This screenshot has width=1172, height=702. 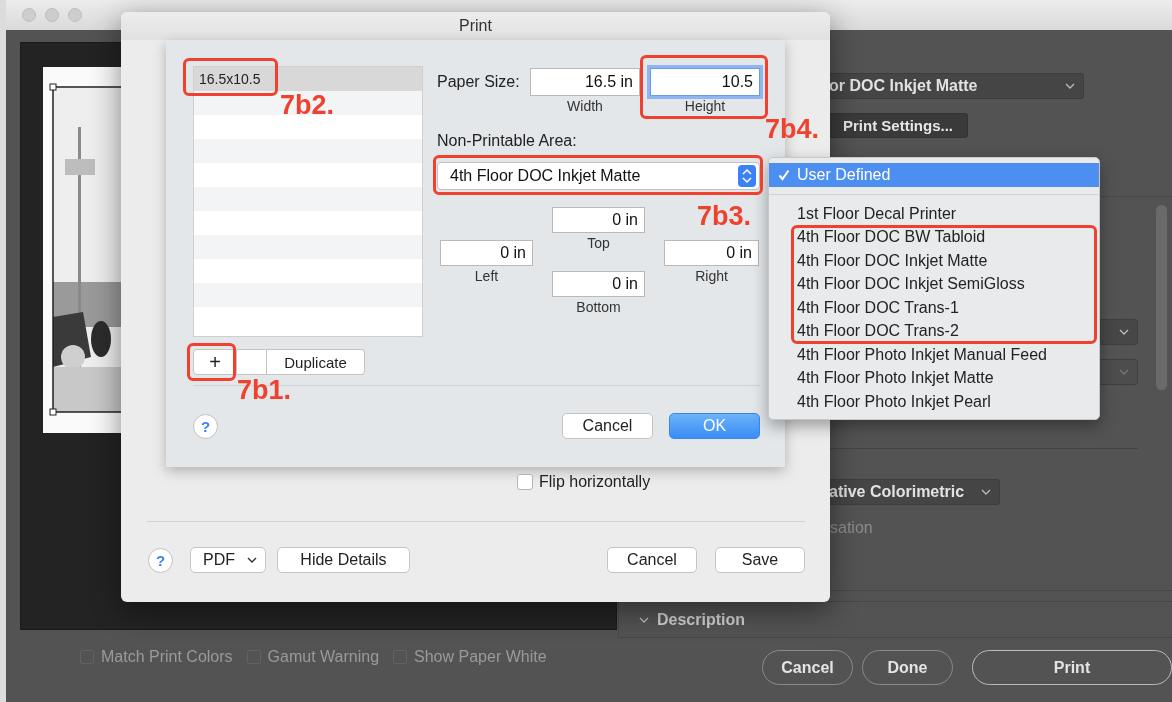 I want to click on field-label: Non-Printable Area:, so click(x=507, y=141).